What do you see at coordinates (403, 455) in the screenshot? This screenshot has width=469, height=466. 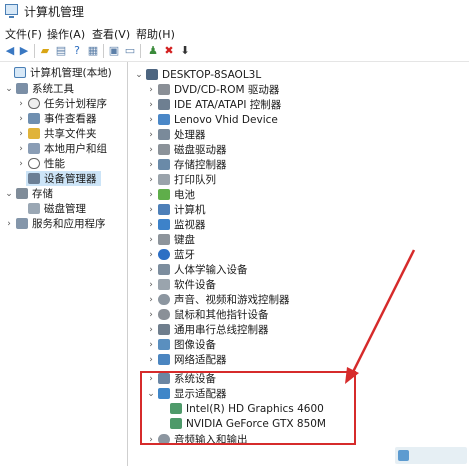 I see `watermark-logo-icon` at bounding box center [403, 455].